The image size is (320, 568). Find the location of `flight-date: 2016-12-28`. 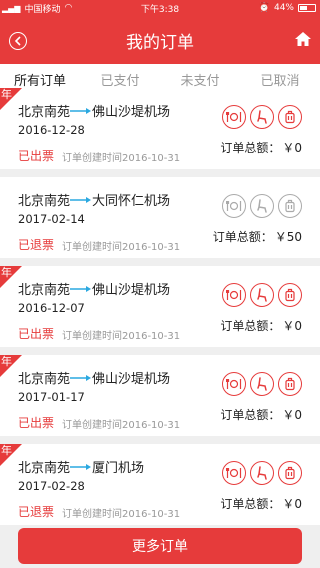

flight-date: 2016-12-28 is located at coordinates (51, 130).